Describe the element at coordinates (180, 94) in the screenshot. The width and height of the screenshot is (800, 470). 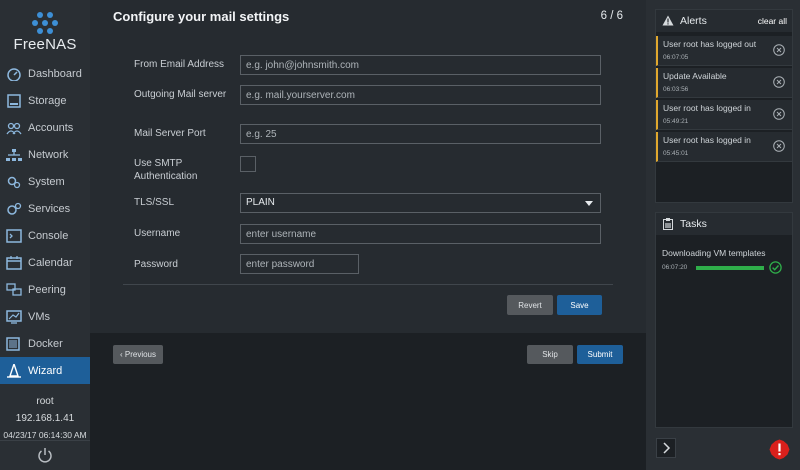
I see `outgoing-server-label: Outgoing Mail server` at that location.